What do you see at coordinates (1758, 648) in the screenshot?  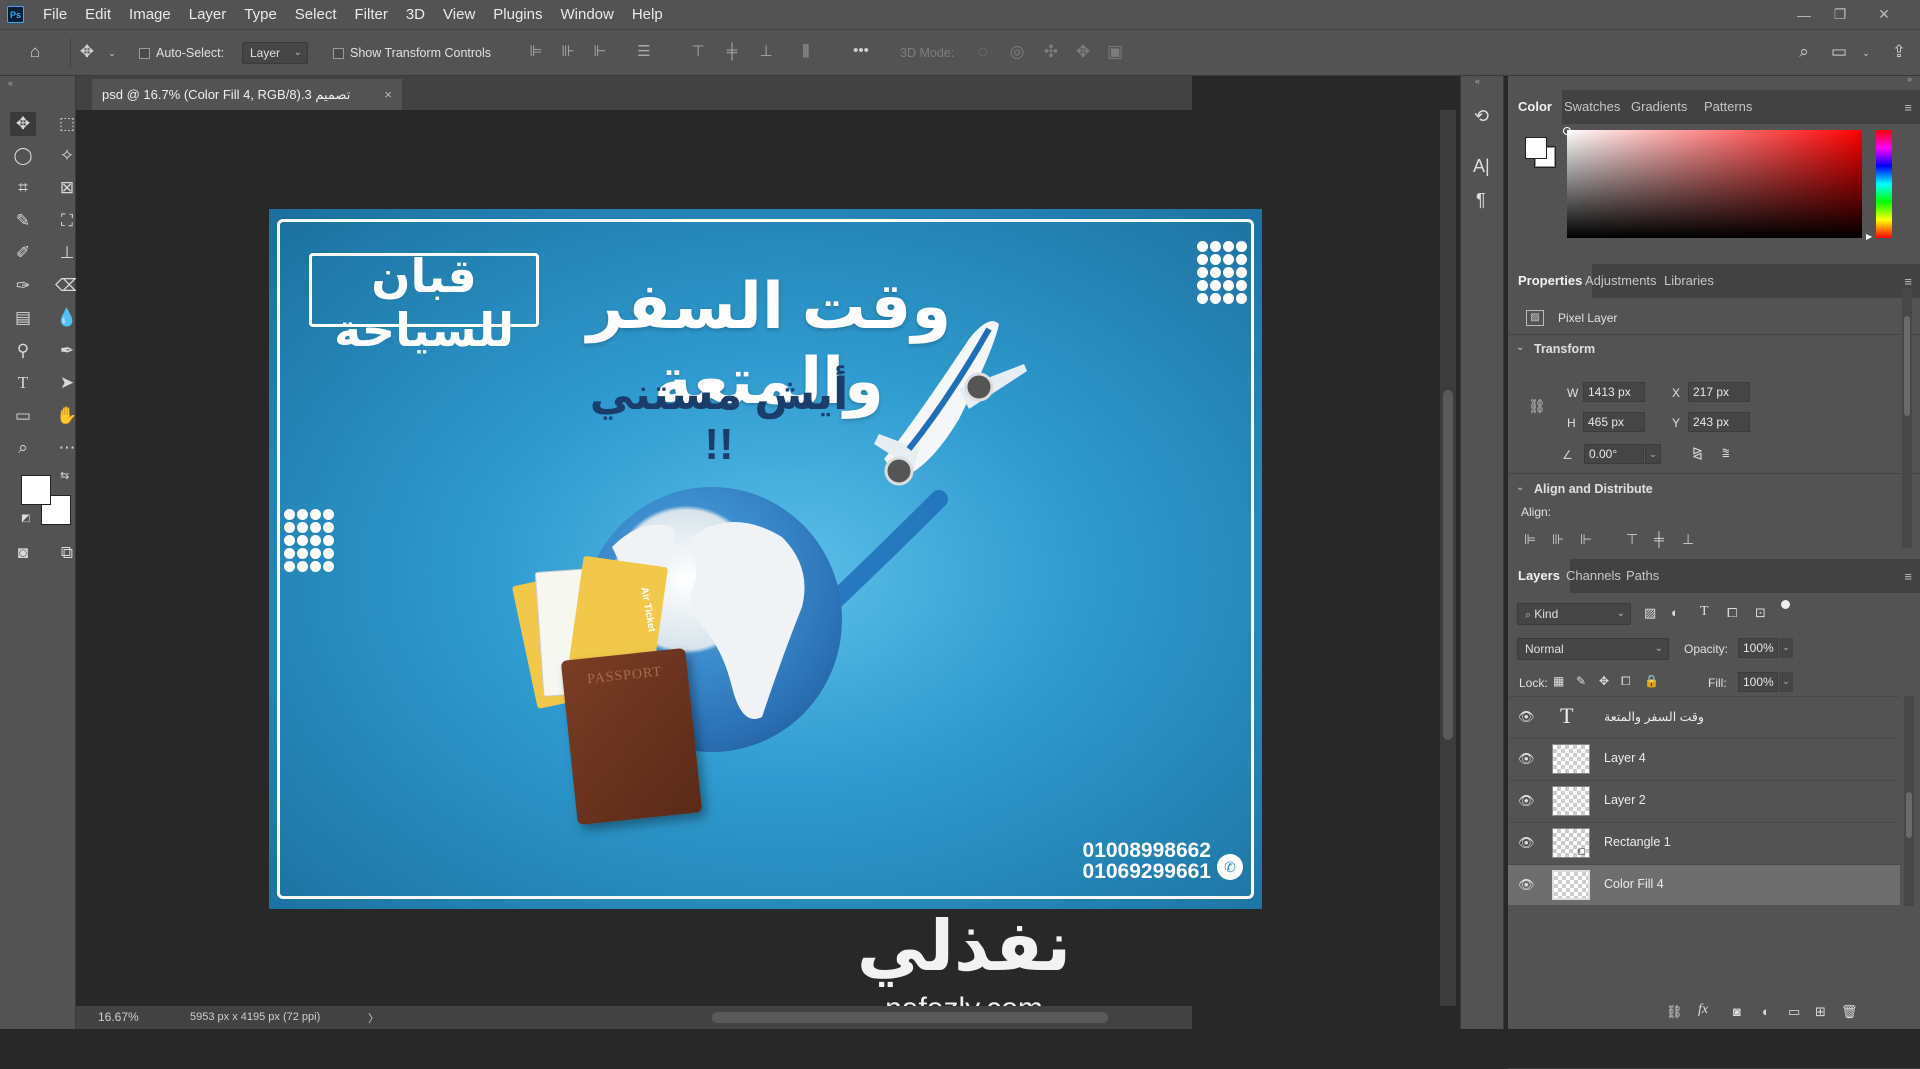 I see `opacity-input: 100%` at bounding box center [1758, 648].